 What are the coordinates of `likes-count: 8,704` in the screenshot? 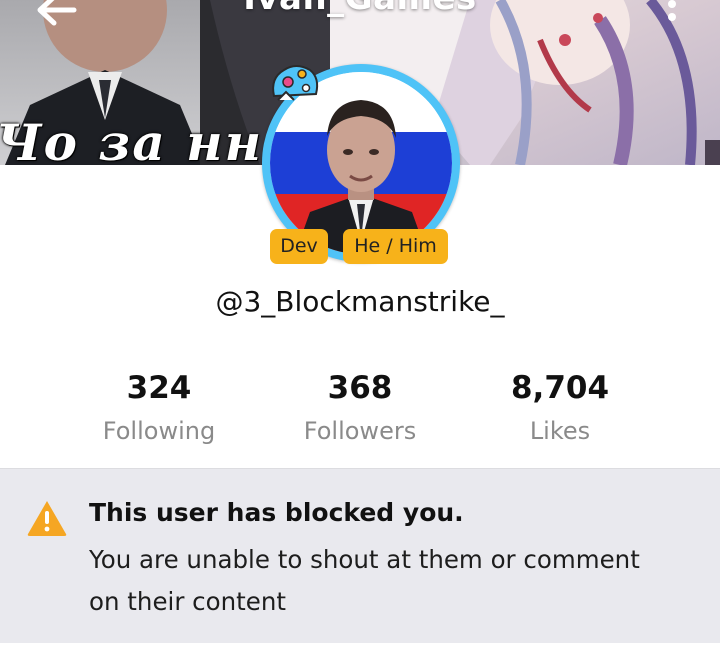 It's located at (560, 388).